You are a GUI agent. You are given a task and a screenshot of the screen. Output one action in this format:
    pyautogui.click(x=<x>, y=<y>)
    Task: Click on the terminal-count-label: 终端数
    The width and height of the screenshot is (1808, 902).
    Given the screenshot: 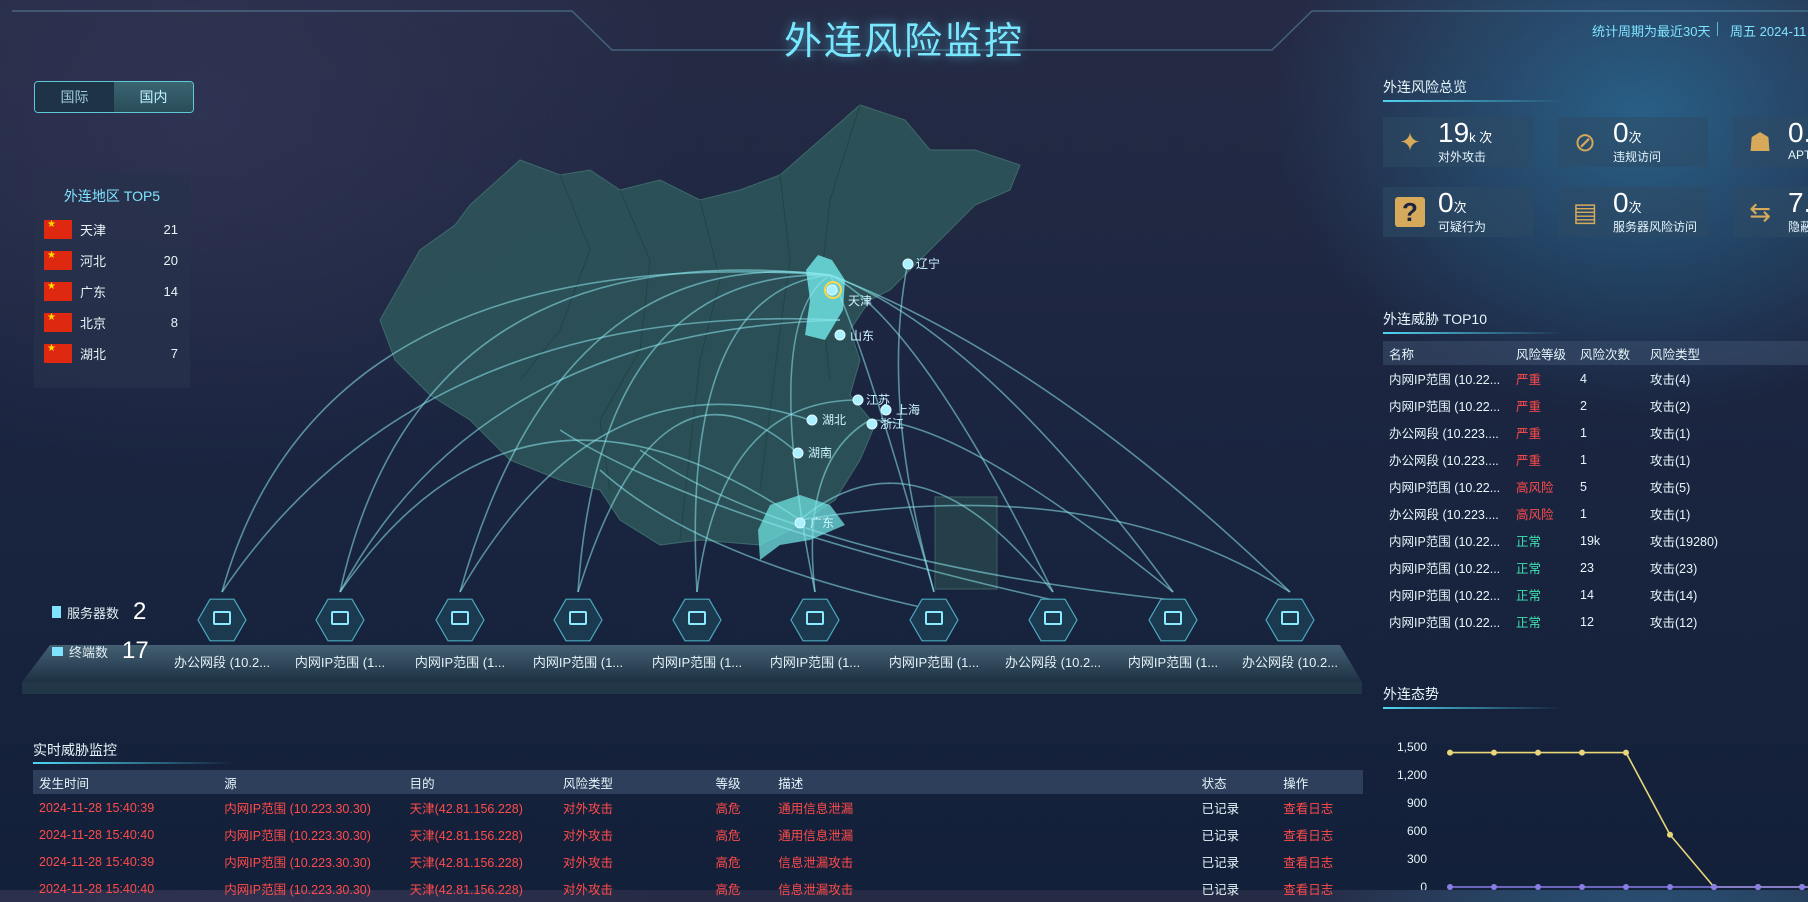 What is the action you would take?
    pyautogui.click(x=89, y=652)
    